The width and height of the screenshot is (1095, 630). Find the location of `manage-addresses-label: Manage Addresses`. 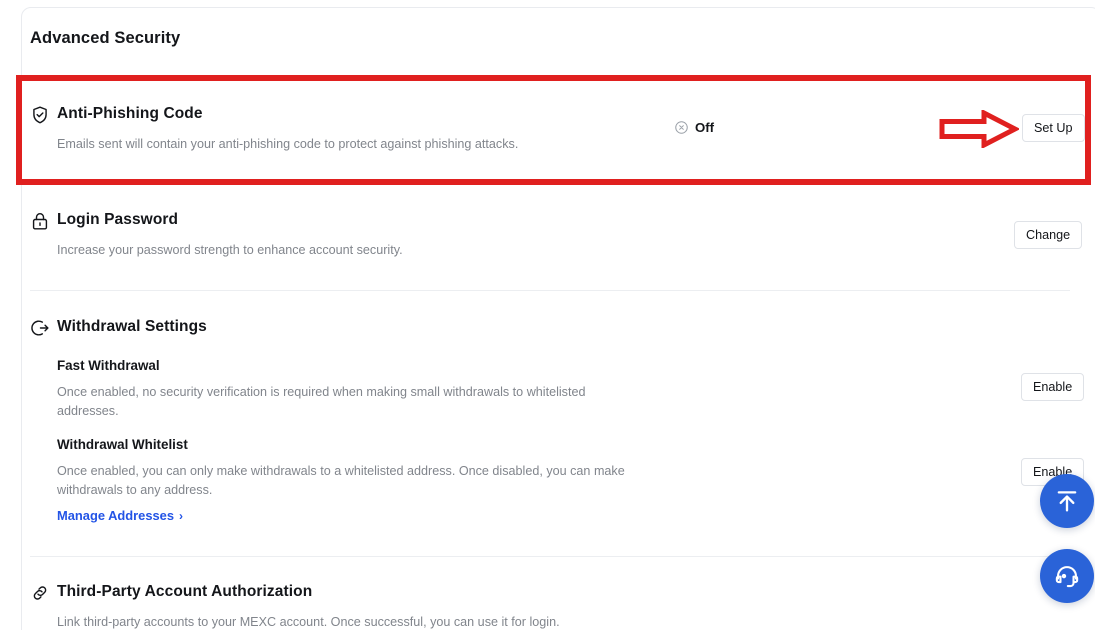

manage-addresses-label: Manage Addresses is located at coordinates (116, 515).